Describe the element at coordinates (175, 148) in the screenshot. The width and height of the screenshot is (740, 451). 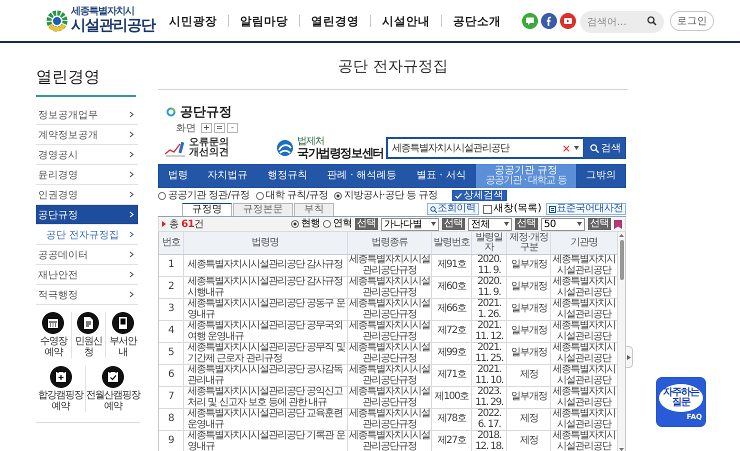
I see `chart-pencil-icon` at that location.